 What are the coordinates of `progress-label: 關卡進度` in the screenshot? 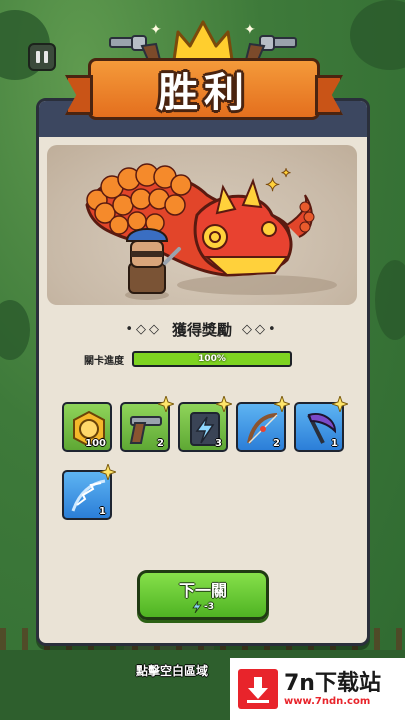 It's located at (104, 361).